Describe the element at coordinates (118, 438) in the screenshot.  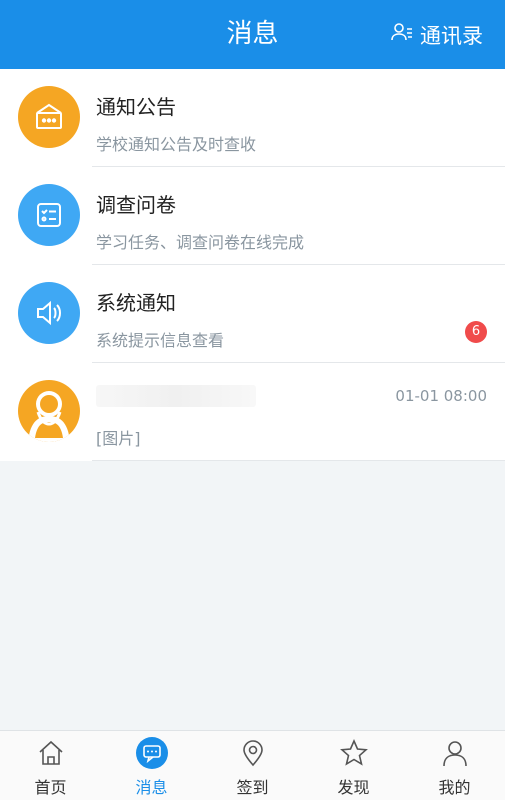
I see `message-subtitle: [图片]` at that location.